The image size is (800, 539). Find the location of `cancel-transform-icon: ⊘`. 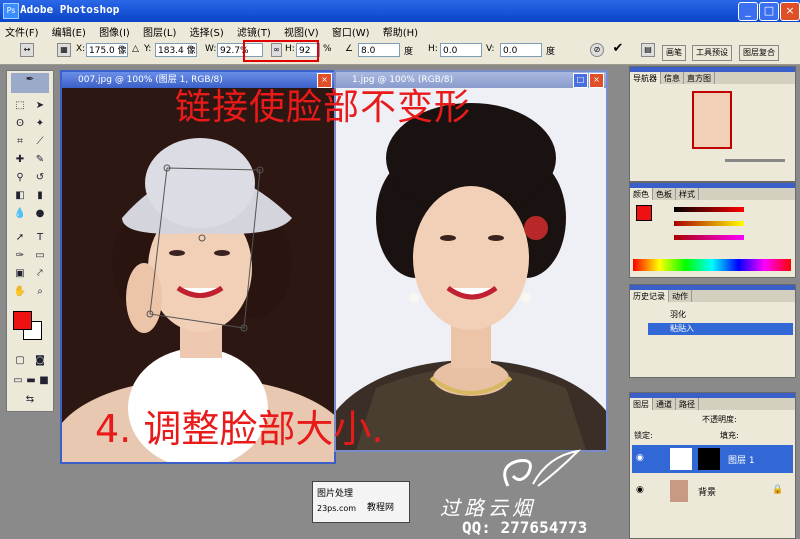

cancel-transform-icon: ⊘ is located at coordinates (597, 50).